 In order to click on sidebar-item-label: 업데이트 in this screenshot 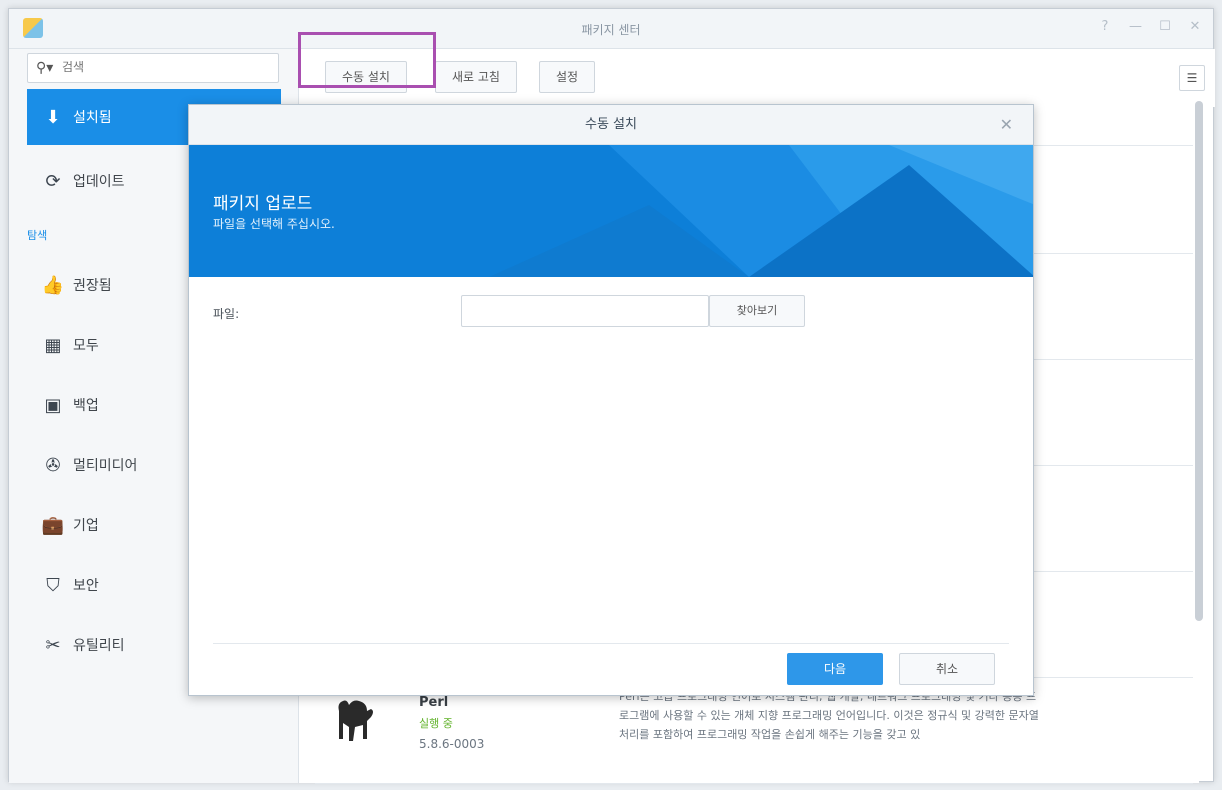, I will do `click(99, 182)`.